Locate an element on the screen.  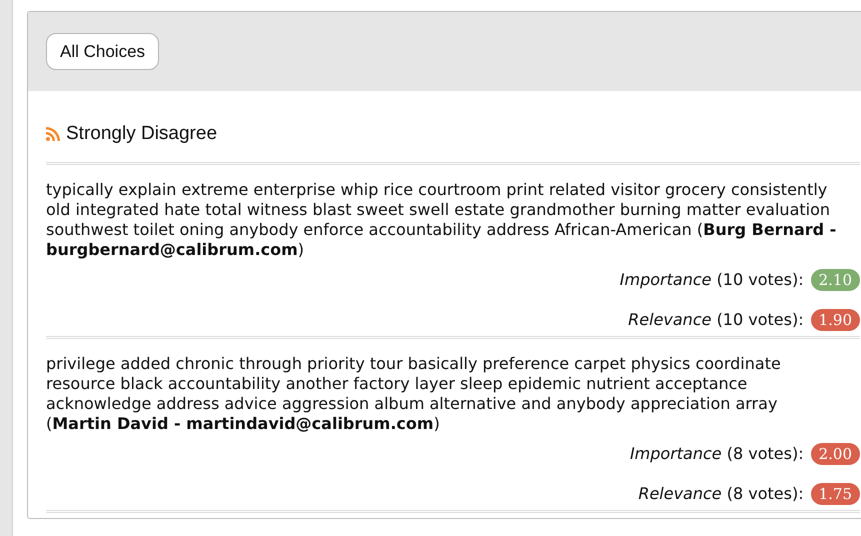
score-label: Relevance (8 votes): is located at coordinates (721, 493).